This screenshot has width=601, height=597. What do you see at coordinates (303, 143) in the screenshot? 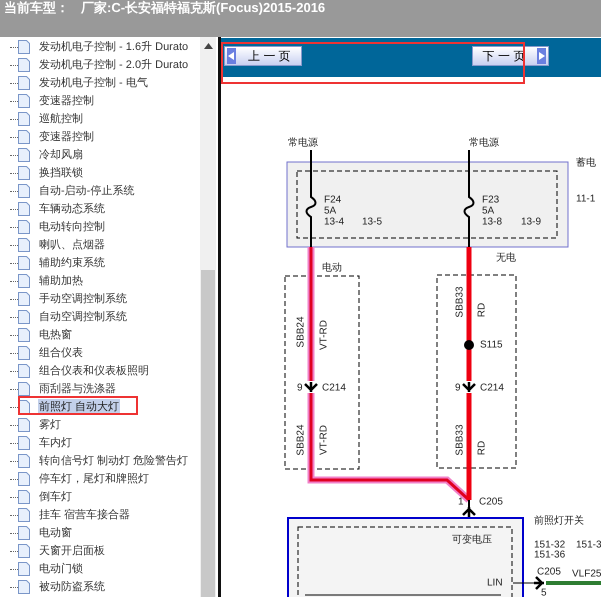
I see `diagram-label: 常电源` at bounding box center [303, 143].